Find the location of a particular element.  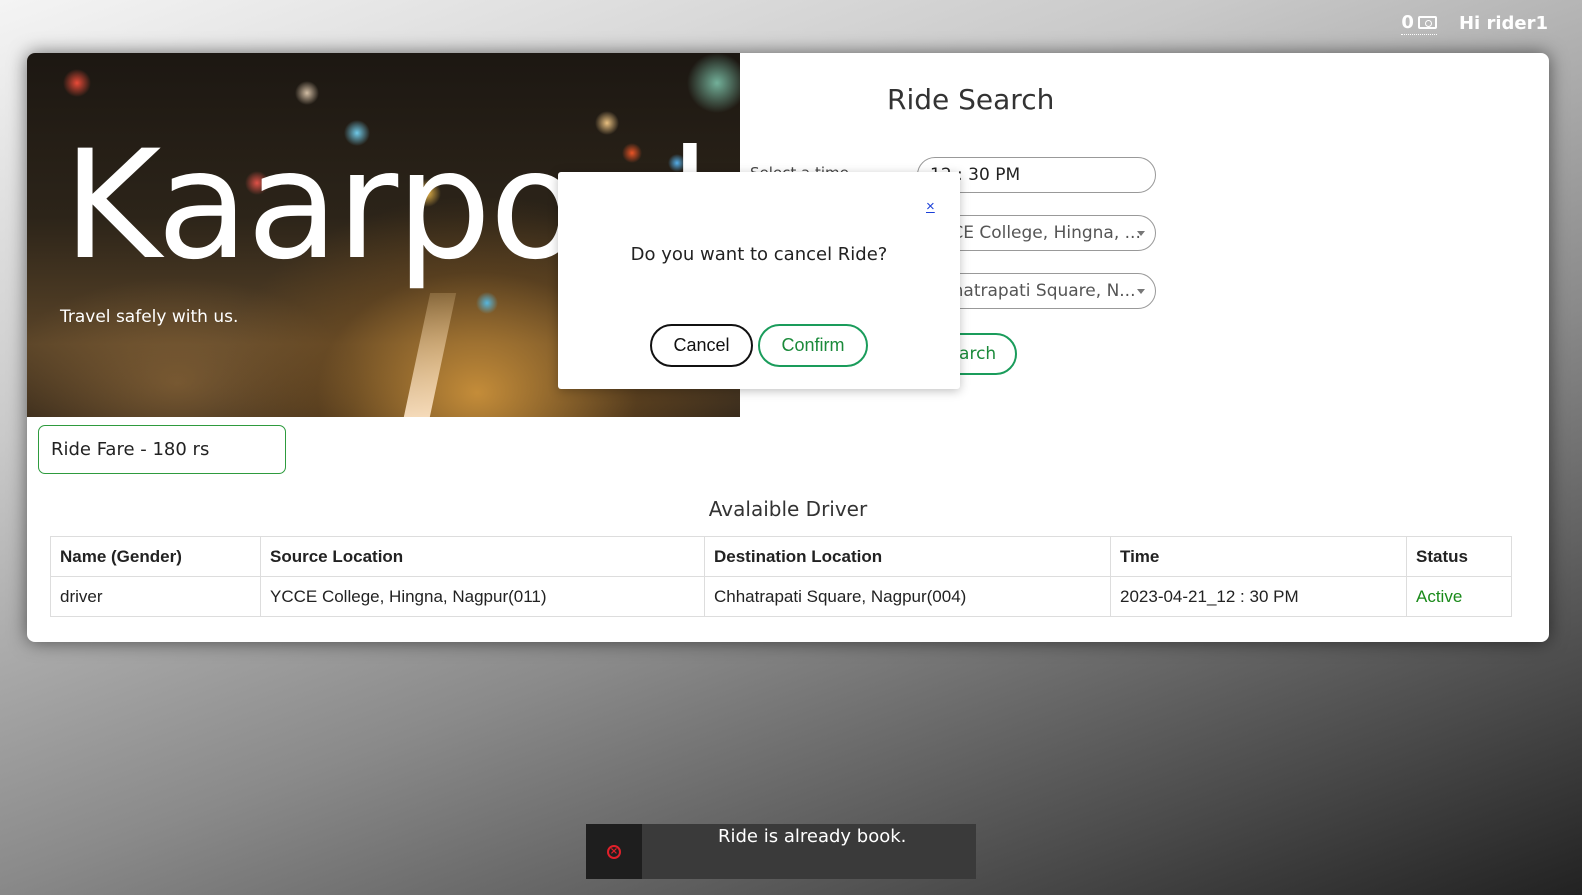

column-header: Destination Location is located at coordinates (907, 556).